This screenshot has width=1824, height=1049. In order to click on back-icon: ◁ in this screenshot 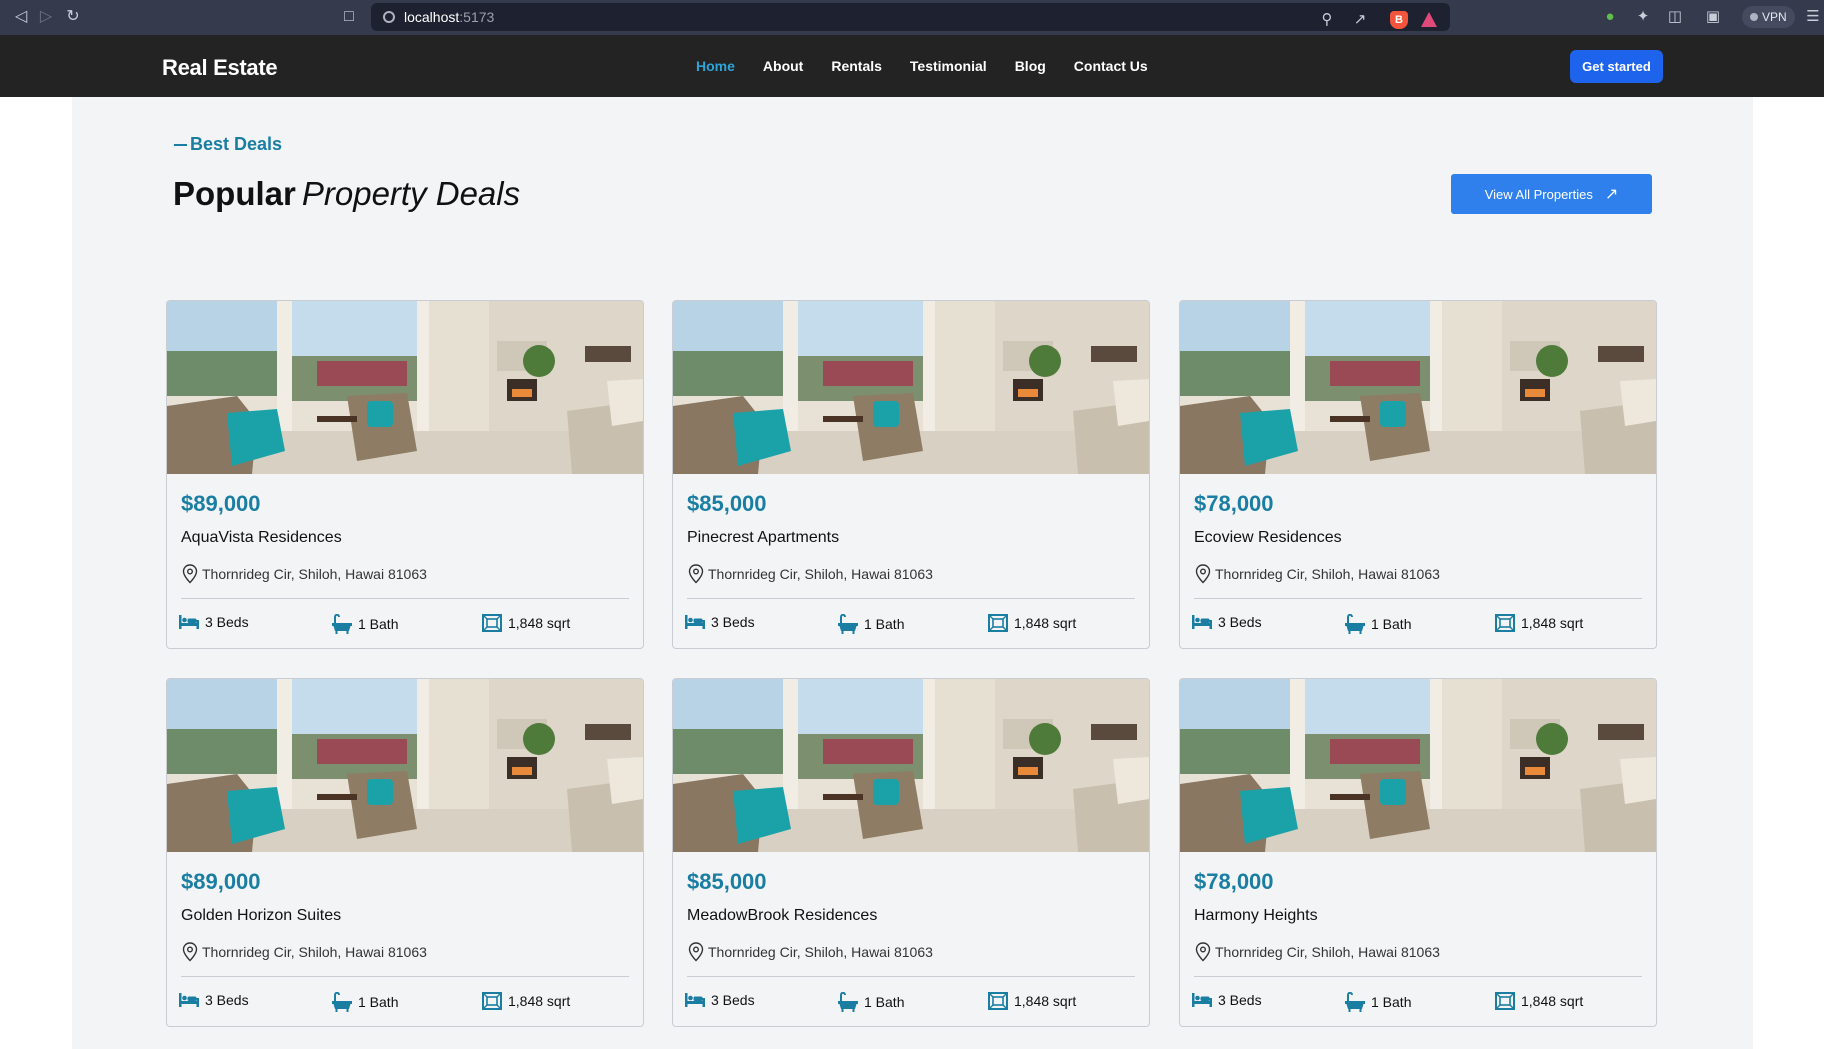, I will do `click(21, 17)`.